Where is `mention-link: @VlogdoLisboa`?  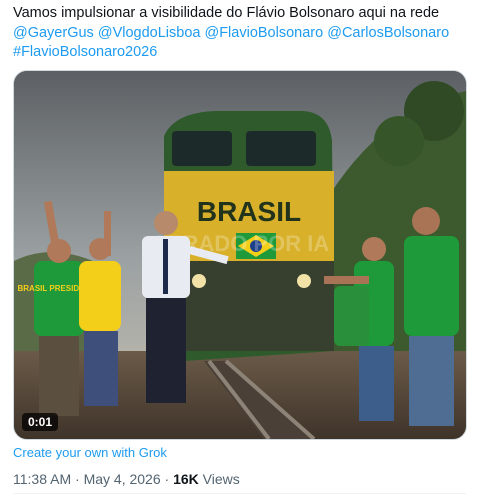
mention-link: @VlogdoLisboa is located at coordinates (149, 33).